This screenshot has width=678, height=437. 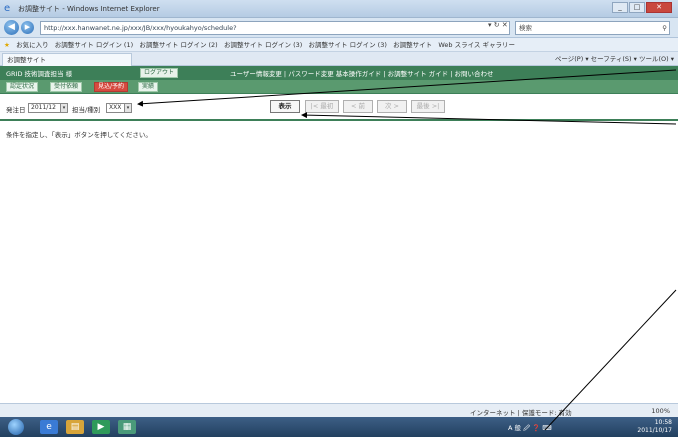 I want to click on tab-strip: お調整サイト ページ(P) ▾ セーフティ(S) ▾ ツール(O) ▾, so click(x=339, y=59).